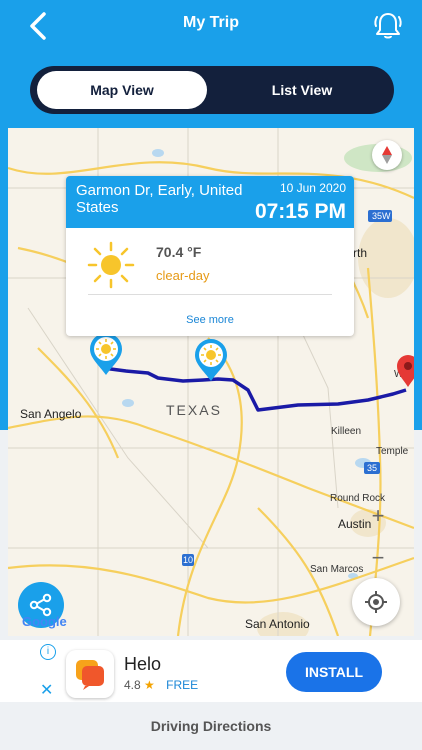 This screenshot has width=422, height=750. What do you see at coordinates (378, 516) in the screenshot?
I see `zoom-in-button: +` at bounding box center [378, 516].